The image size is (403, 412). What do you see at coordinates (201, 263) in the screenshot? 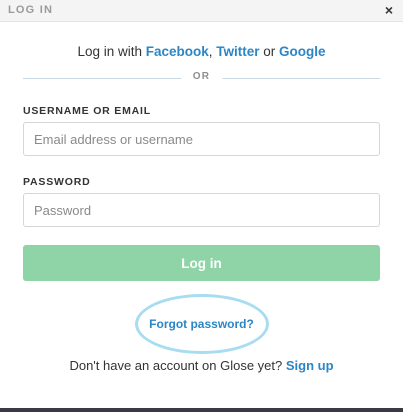
I see `login-button: Log in` at bounding box center [201, 263].